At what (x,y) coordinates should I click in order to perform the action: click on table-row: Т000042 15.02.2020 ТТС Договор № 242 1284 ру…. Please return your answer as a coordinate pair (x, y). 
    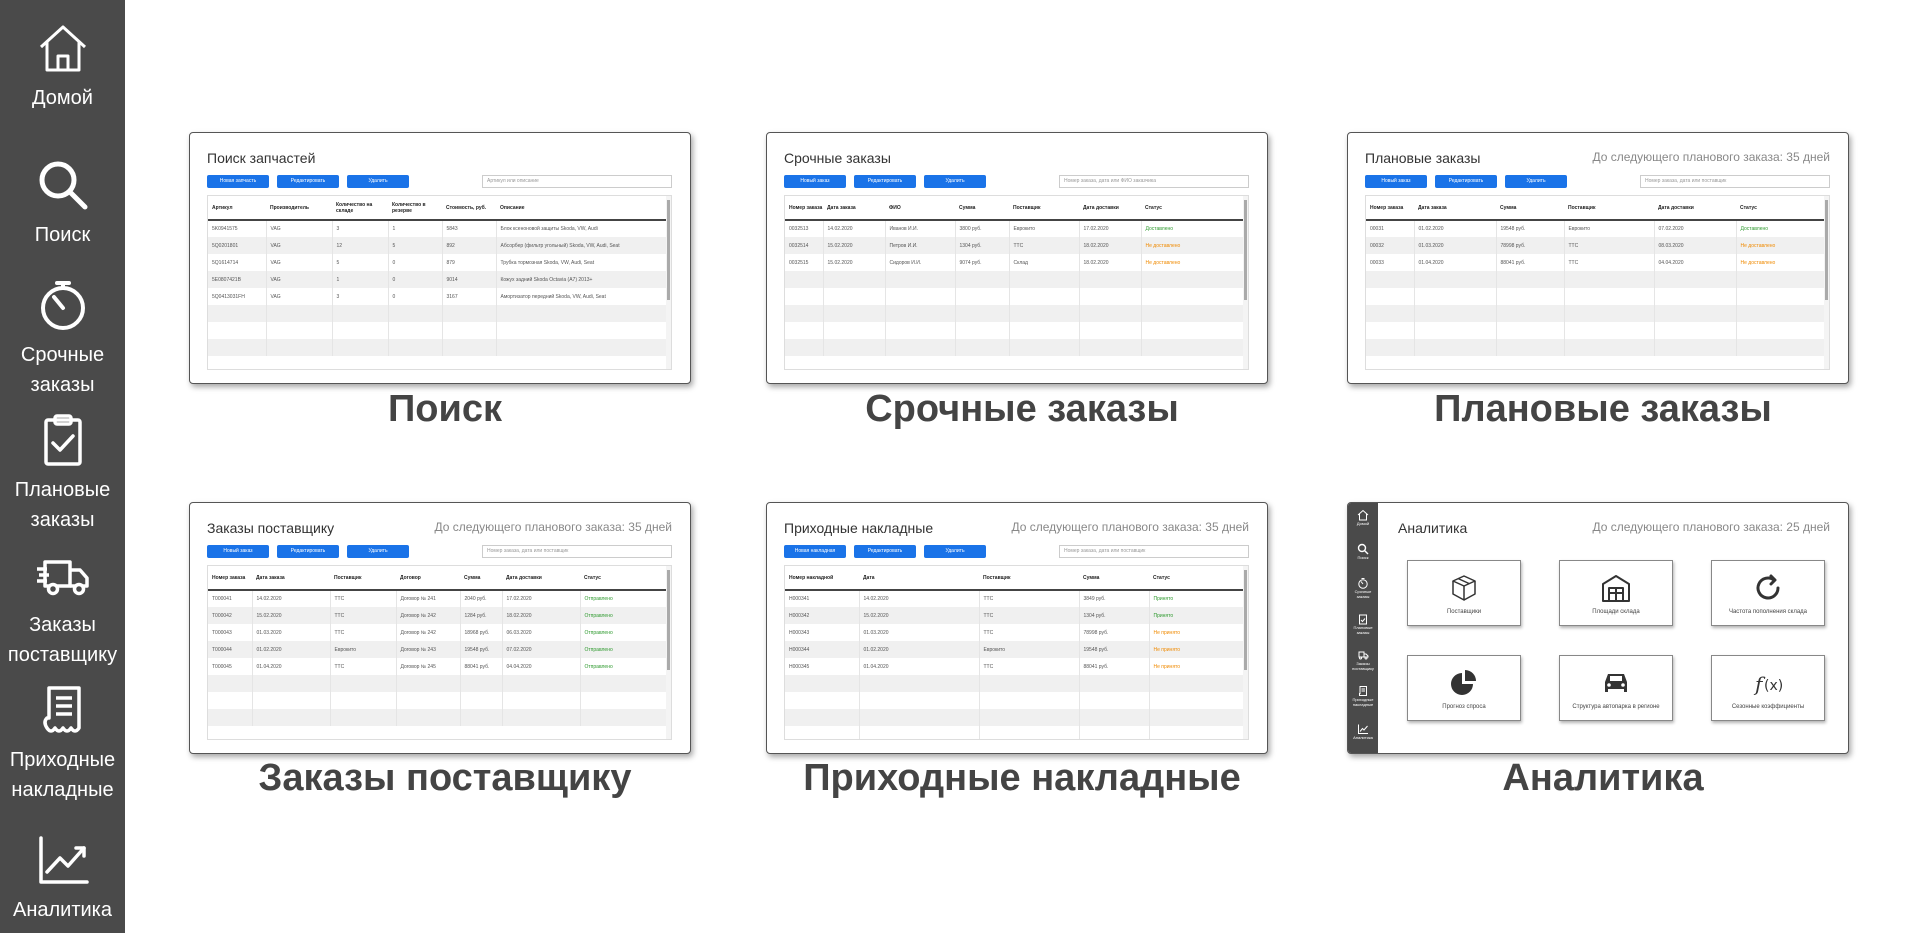
    Looking at the image, I should click on (438, 615).